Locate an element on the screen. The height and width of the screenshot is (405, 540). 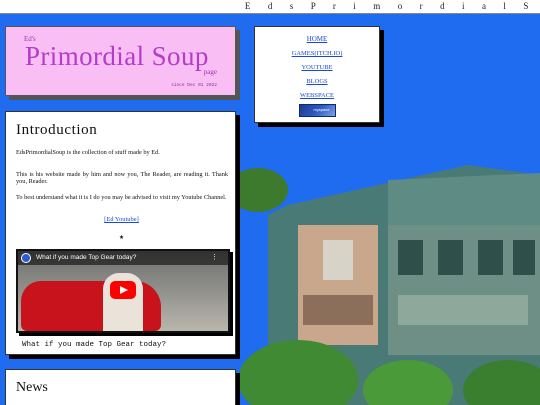
video-title: What if you made Top Gear today? is located at coordinates (86, 257).